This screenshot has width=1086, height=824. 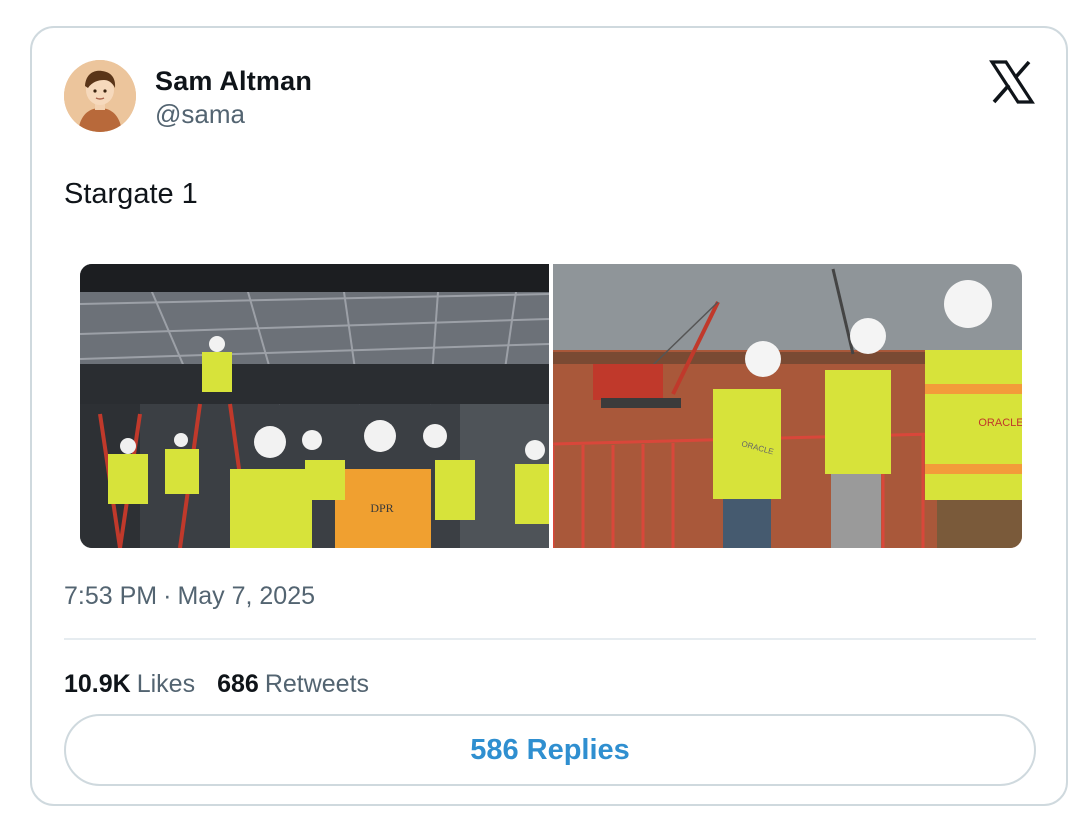 I want to click on author-name: Sam Altman, so click(x=233, y=81).